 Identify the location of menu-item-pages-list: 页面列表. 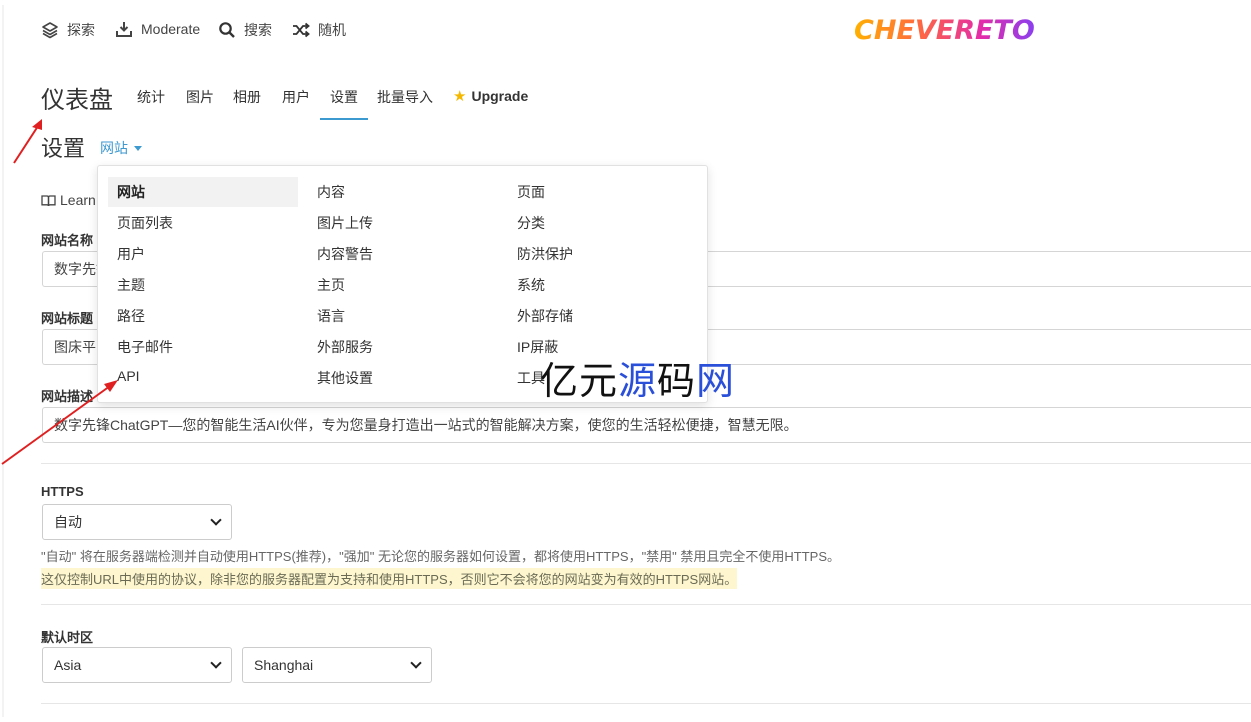
(203, 223).